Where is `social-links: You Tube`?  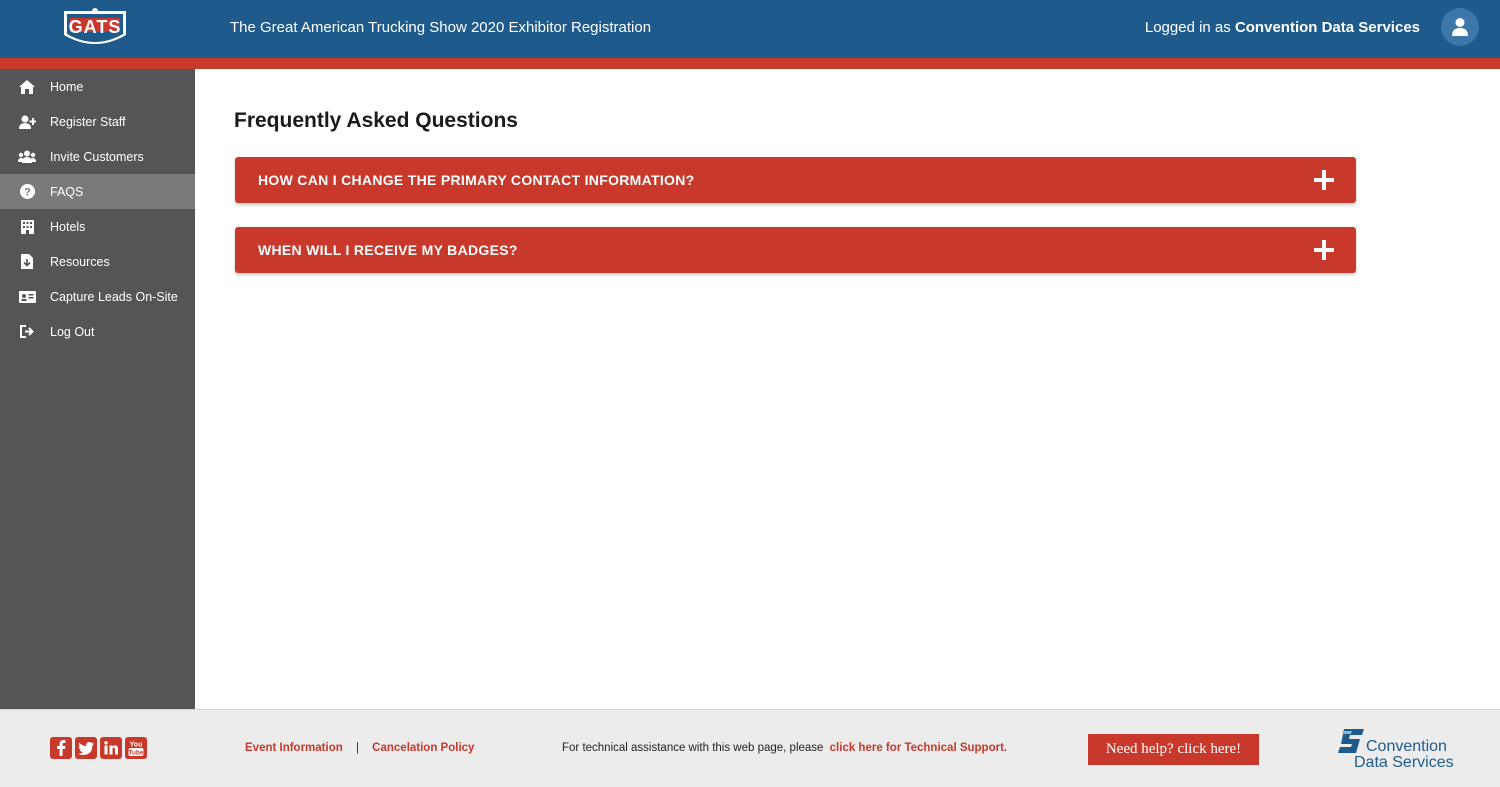 social-links: You Tube is located at coordinates (98, 748).